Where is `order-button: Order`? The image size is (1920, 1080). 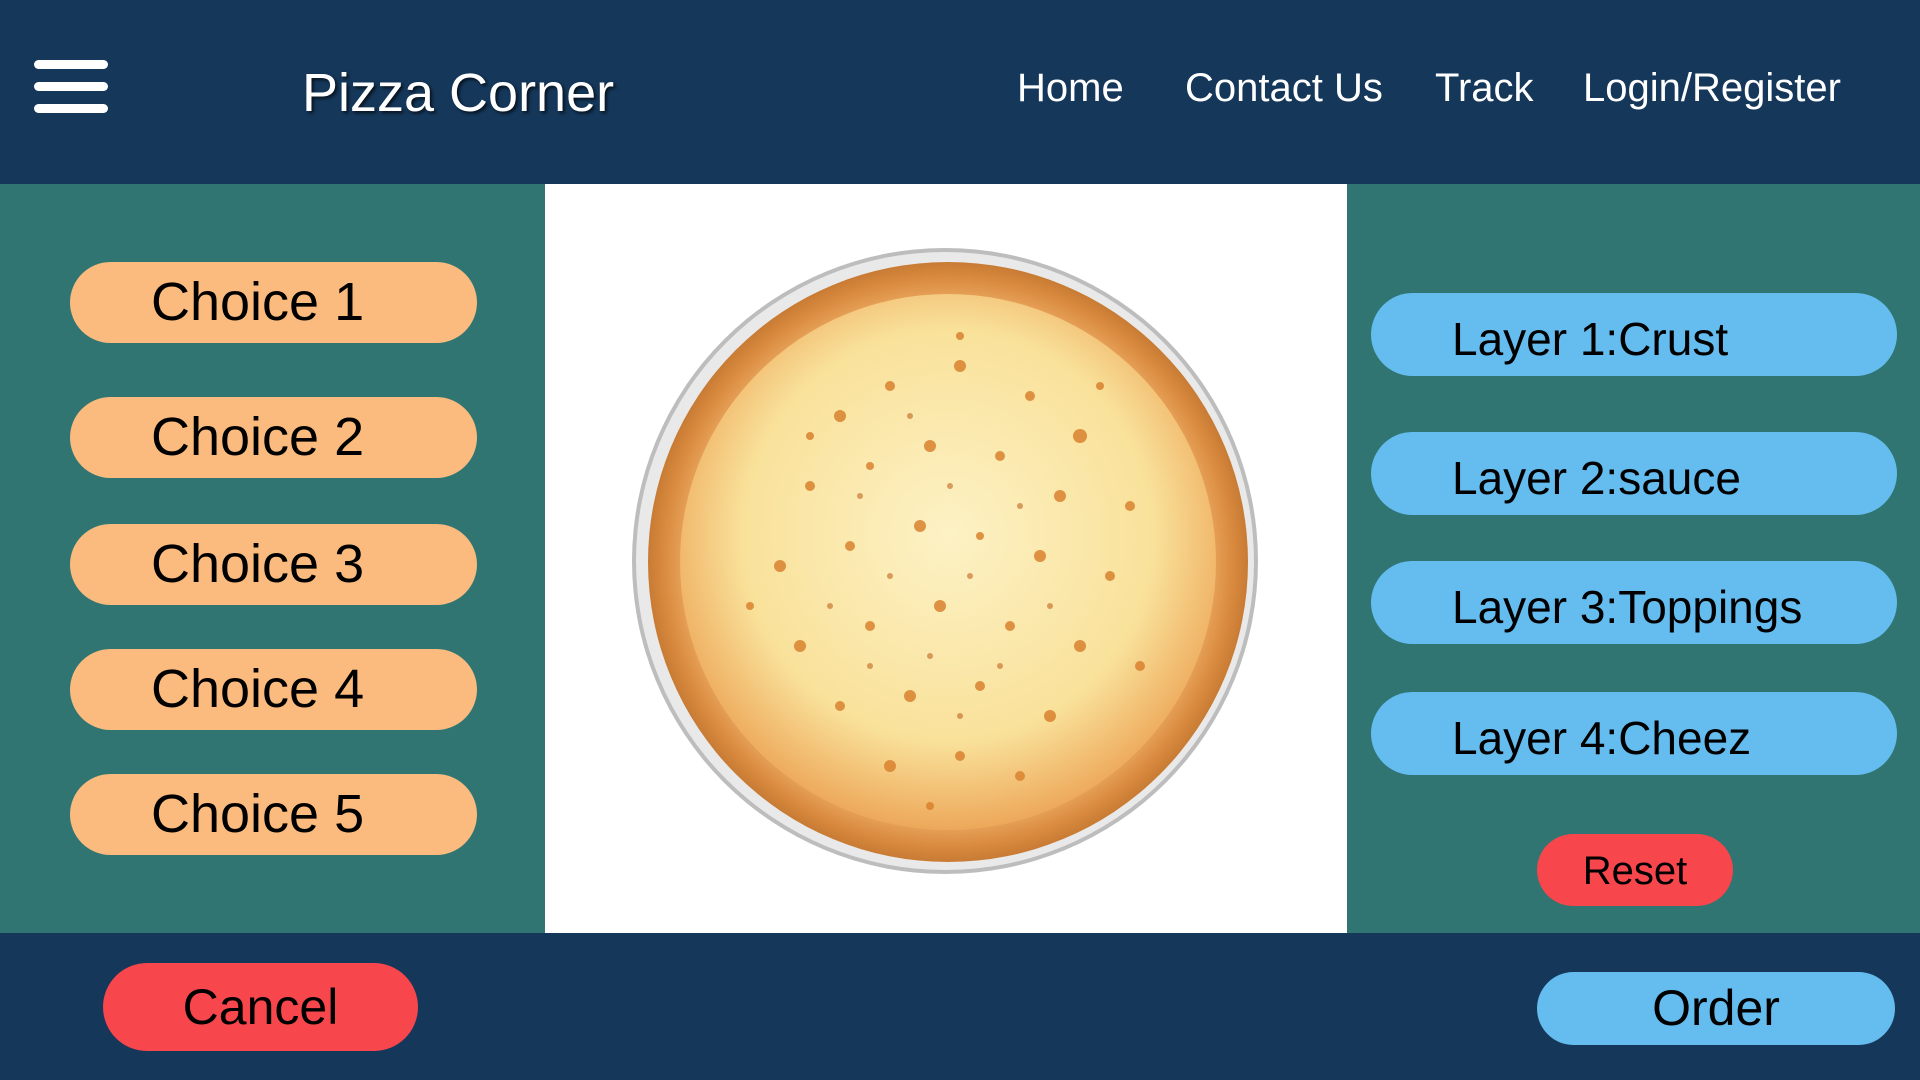
order-button: Order is located at coordinates (1716, 1008).